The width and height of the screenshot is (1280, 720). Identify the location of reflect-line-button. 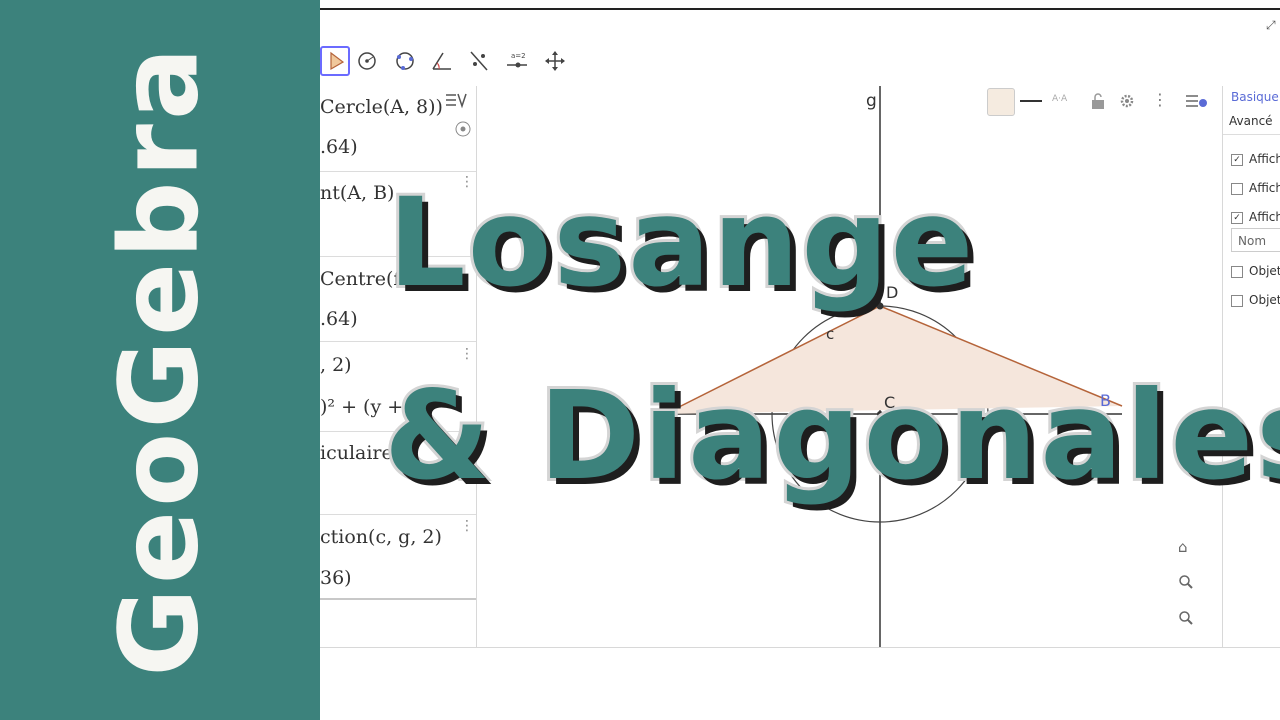
(479, 61).